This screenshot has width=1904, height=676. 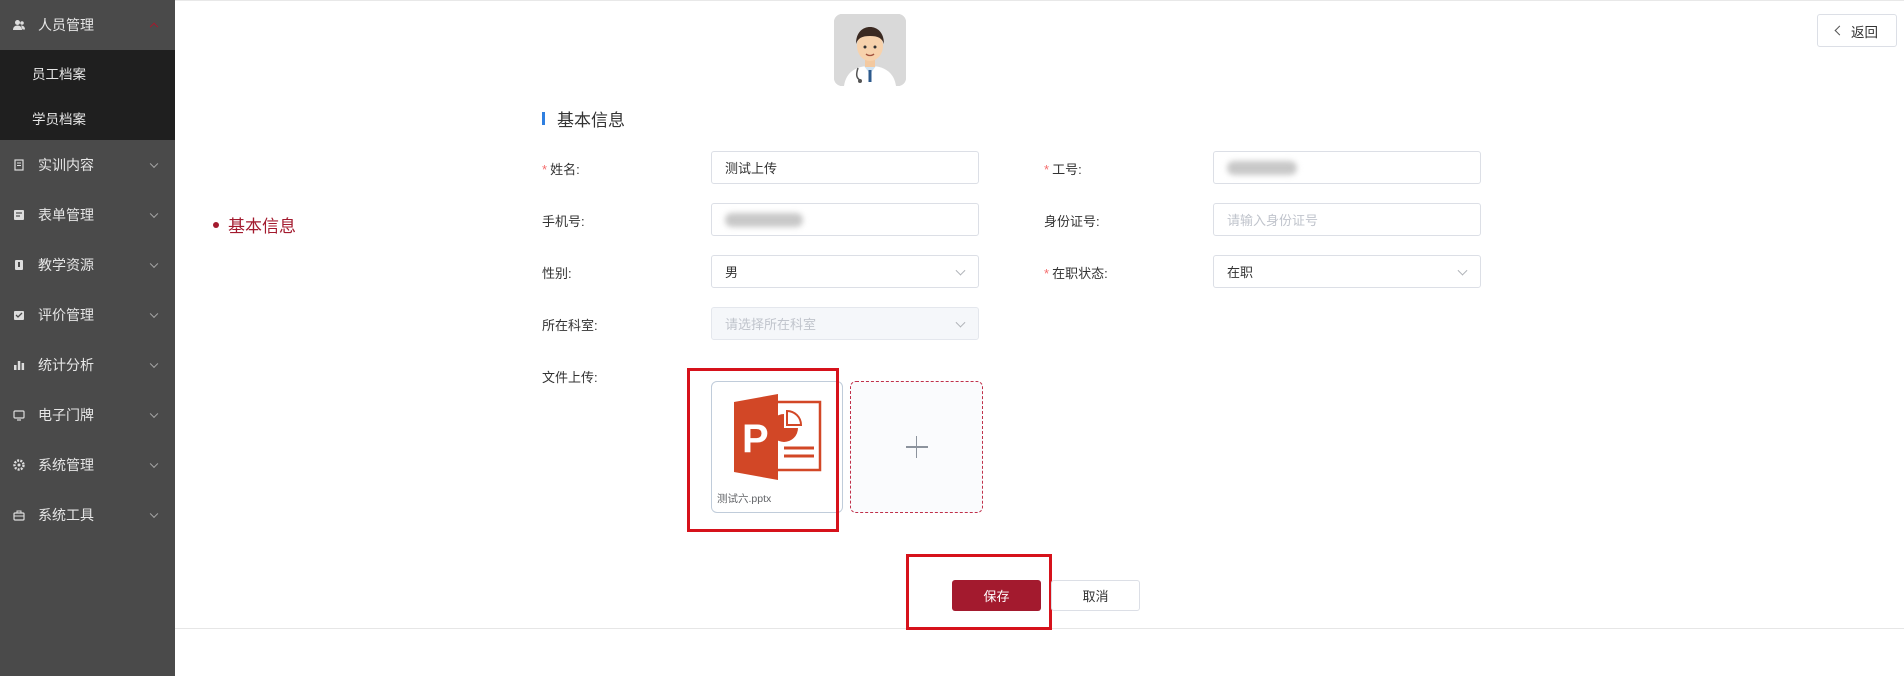 I want to click on name-input-value: 测试上传, so click(x=751, y=168).